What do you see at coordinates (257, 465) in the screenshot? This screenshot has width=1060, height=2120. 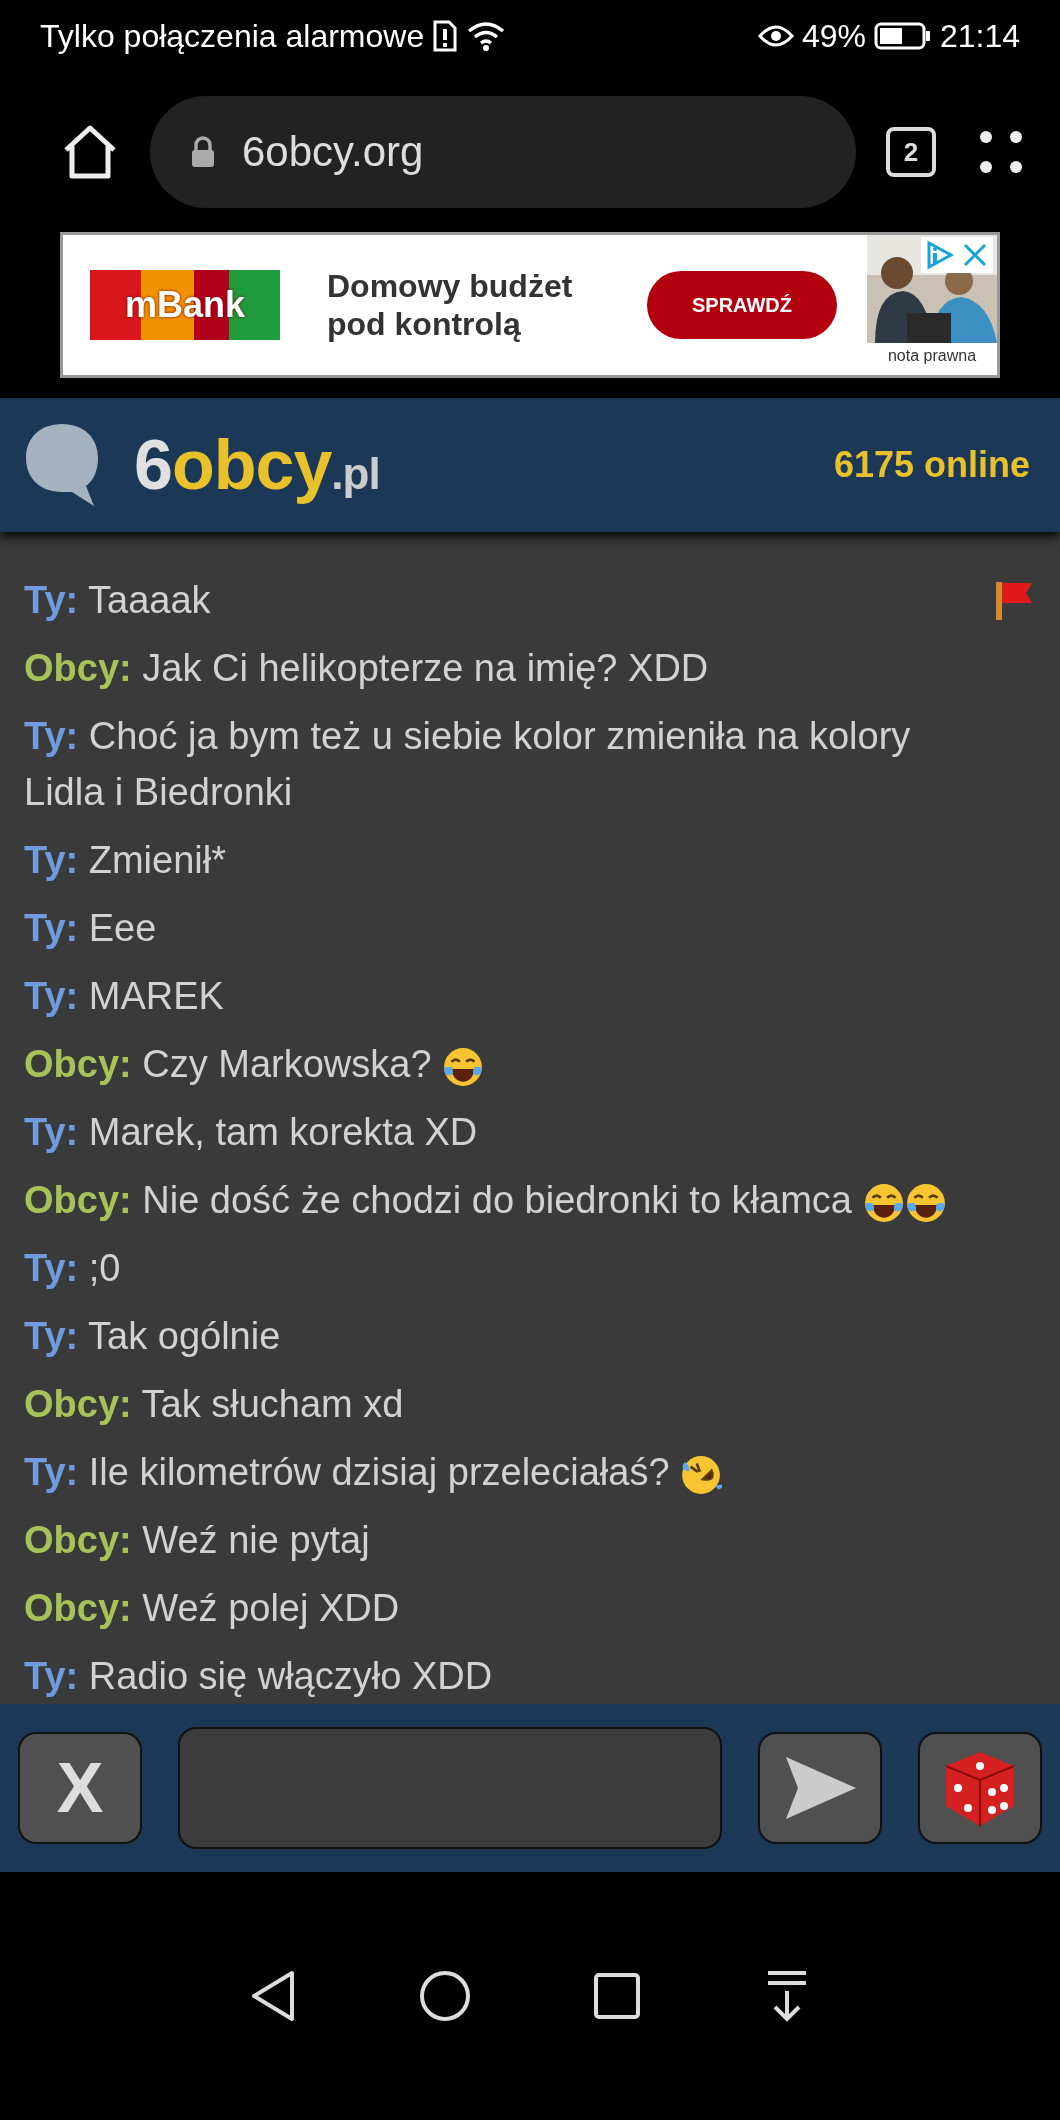 I see `site-logo: 6obcy.pl` at bounding box center [257, 465].